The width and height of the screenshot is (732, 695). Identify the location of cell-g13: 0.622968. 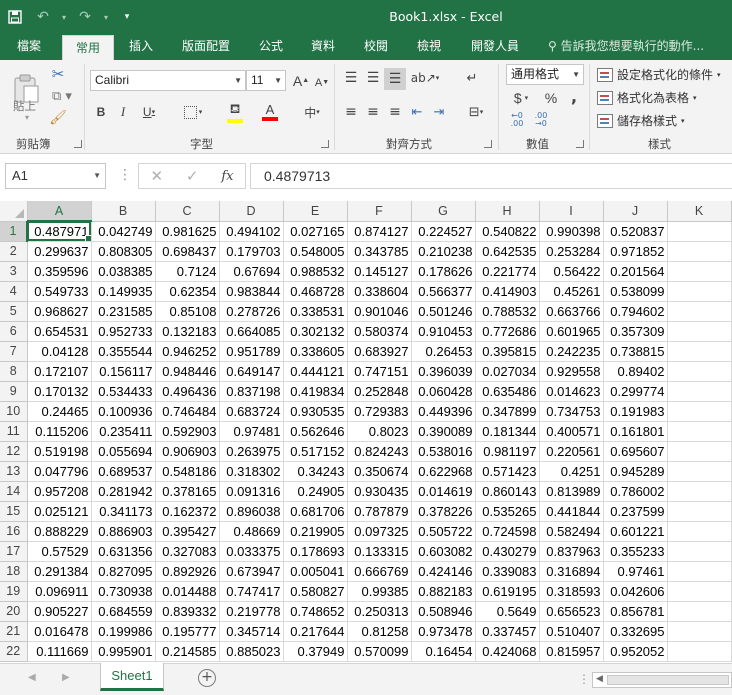
(443, 471).